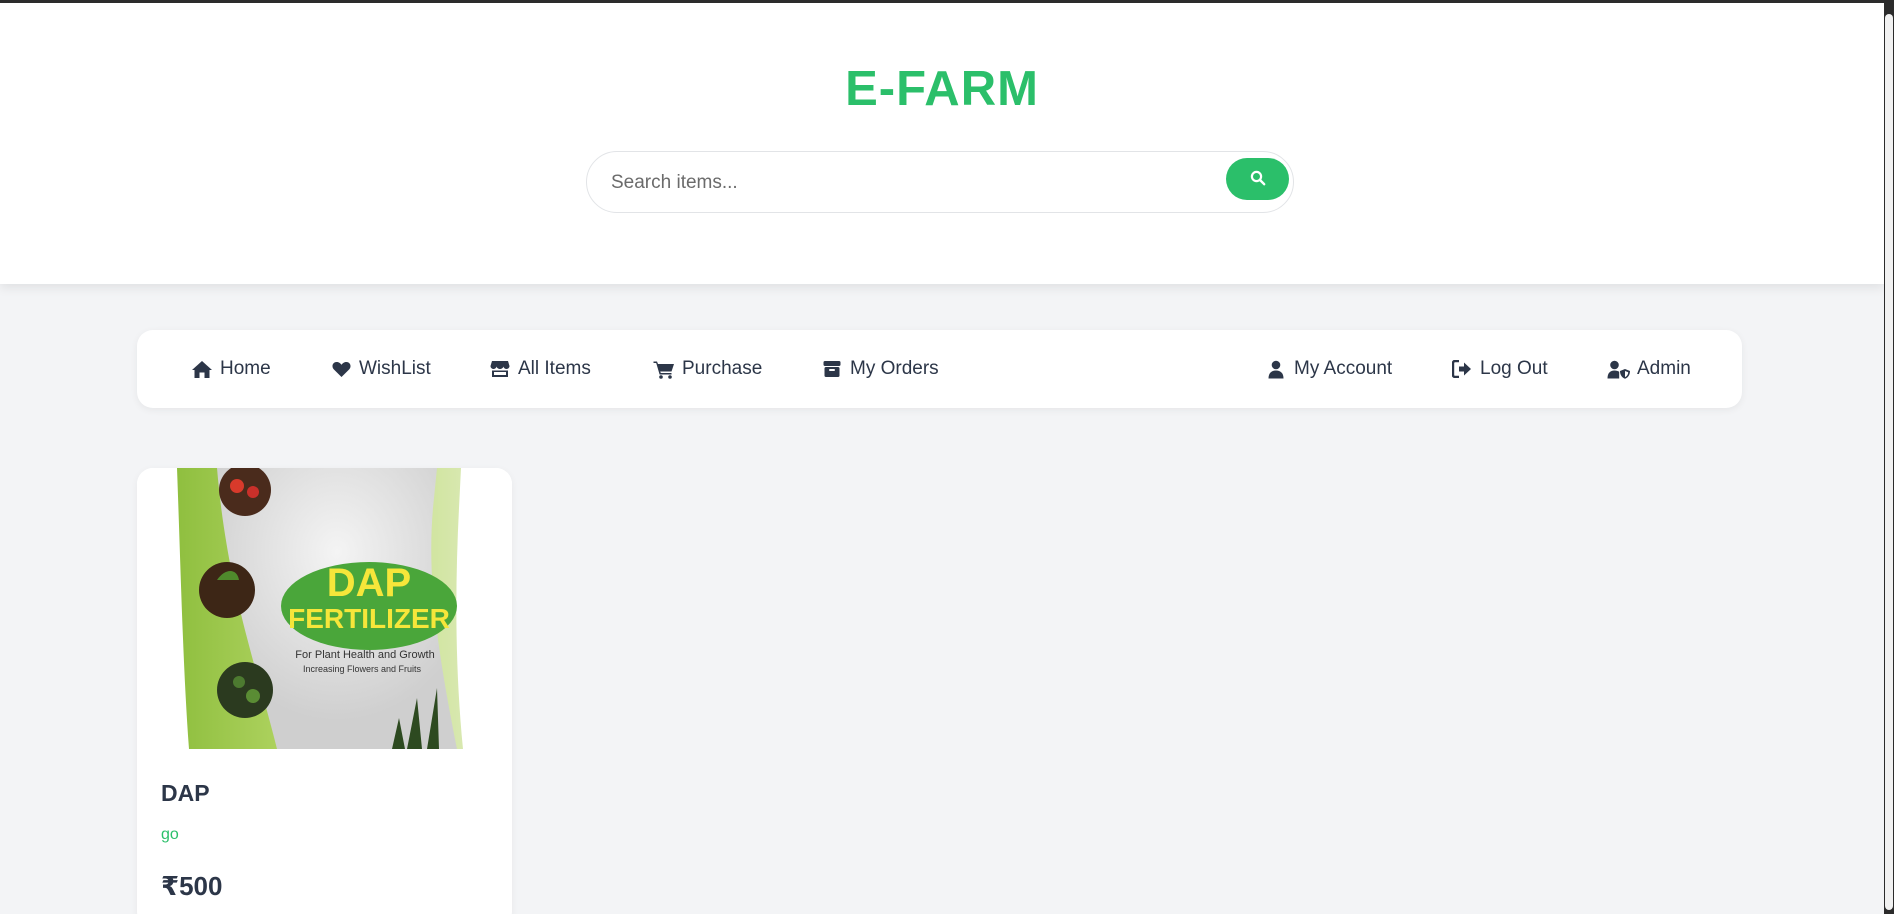 This screenshot has width=1894, height=914. Describe the element at coordinates (1343, 368) in the screenshot. I see `nav-my-account-label: My Account` at that location.